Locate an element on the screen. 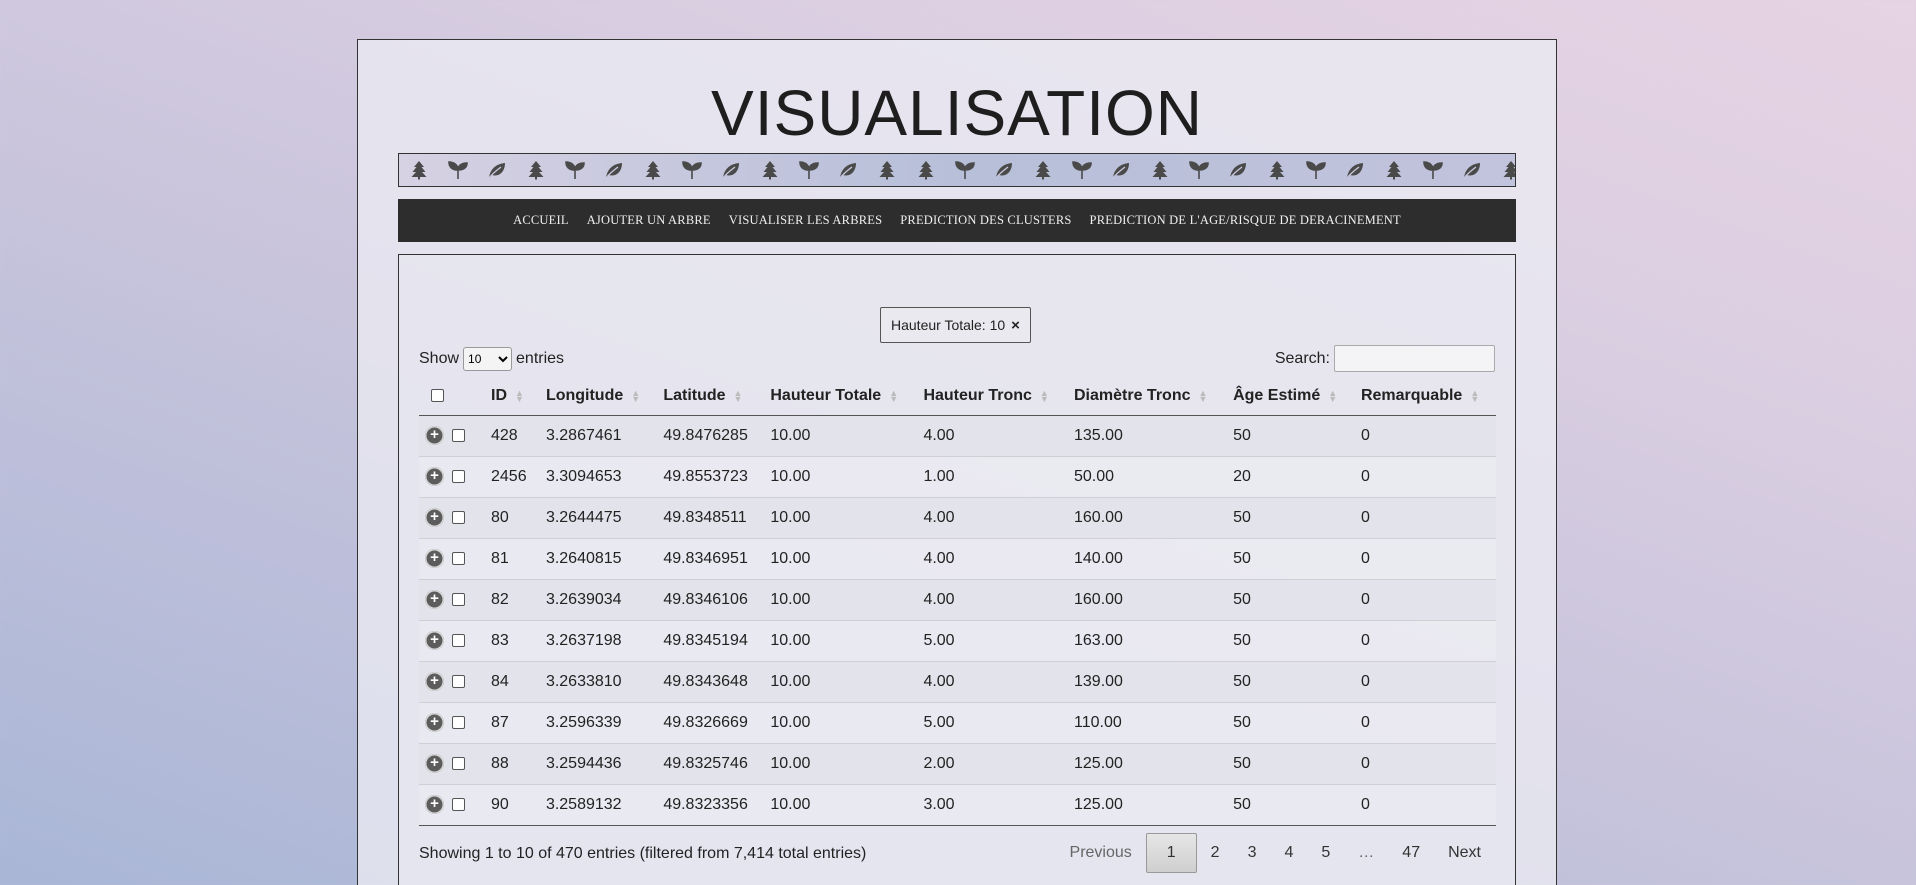 This screenshot has width=1916, height=885. table-row: +82 3.2639034 49.8346106 10.00 4.00 160.00 50 0 is located at coordinates (957, 600).